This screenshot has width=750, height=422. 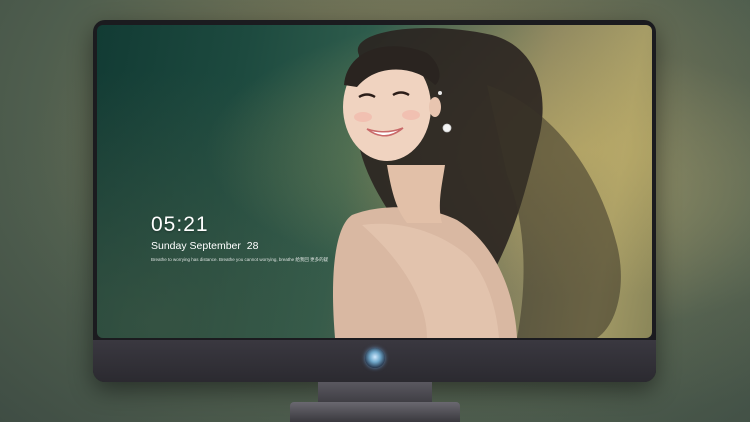 What do you see at coordinates (205, 246) in the screenshot?
I see `clock-date: Sunday September 28` at bounding box center [205, 246].